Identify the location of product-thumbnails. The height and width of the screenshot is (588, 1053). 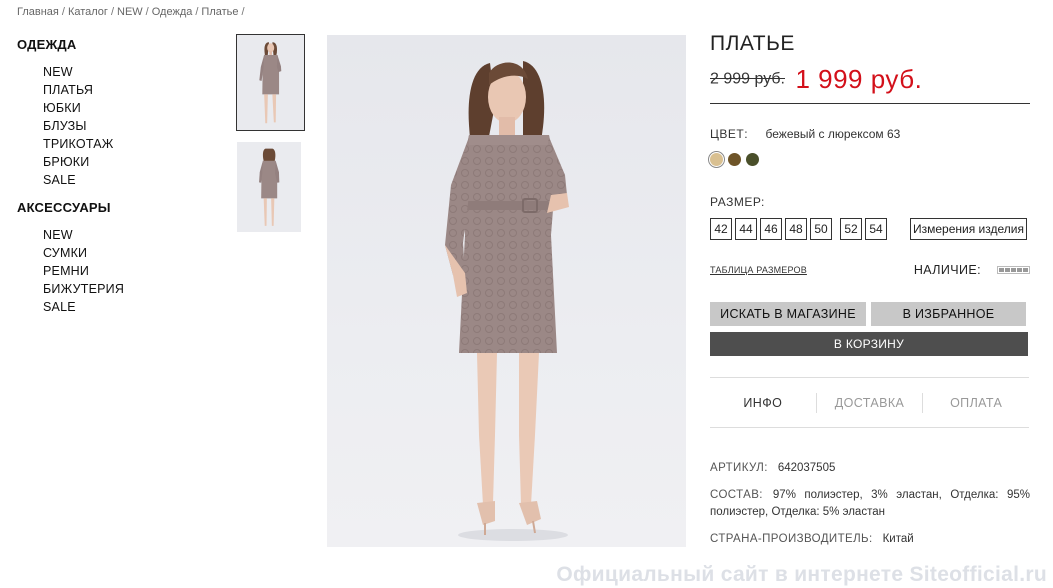
(270, 133).